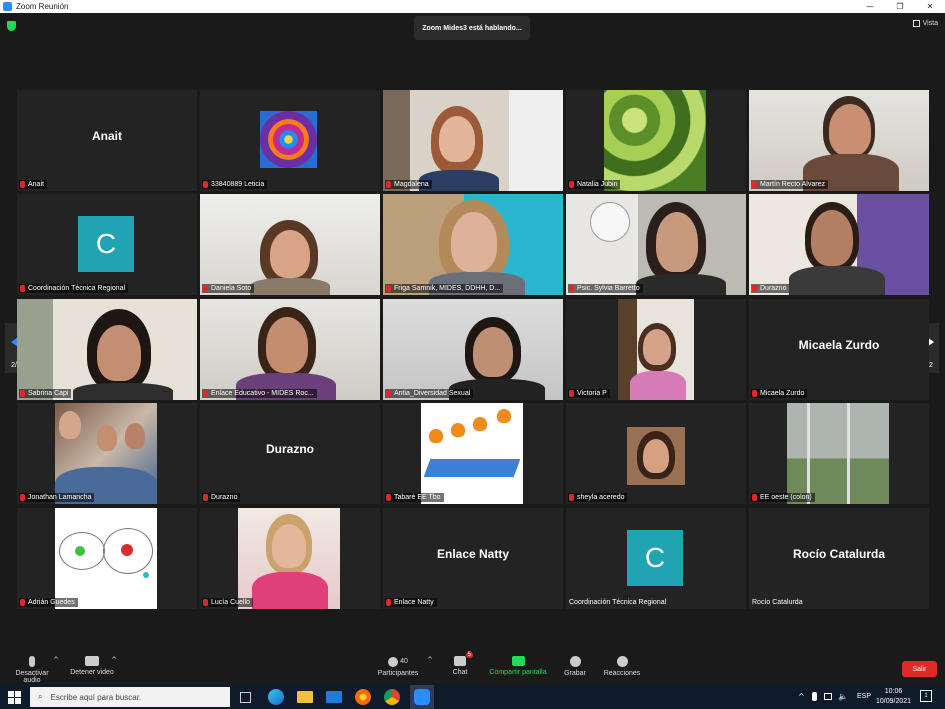  I want to click on participant-tile: Anait Anait, so click(107, 140).